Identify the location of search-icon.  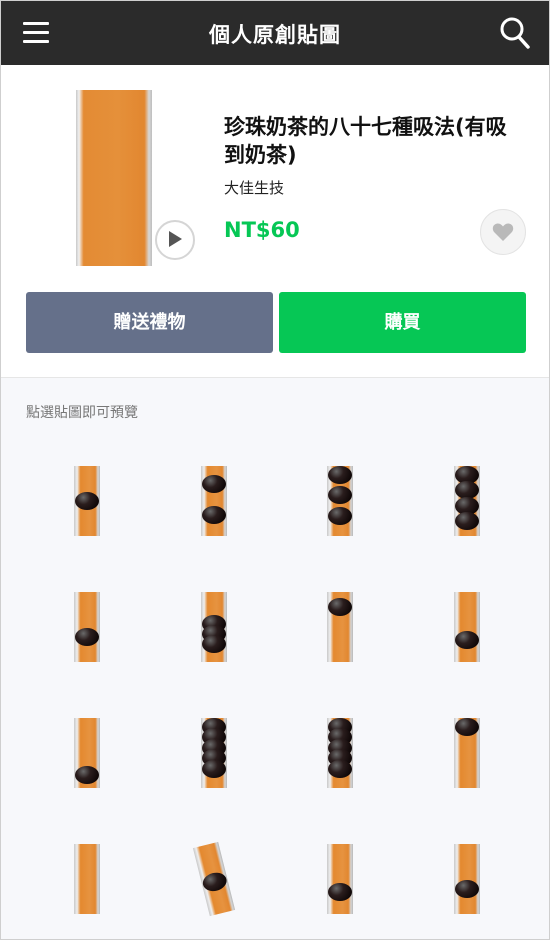
(515, 33).